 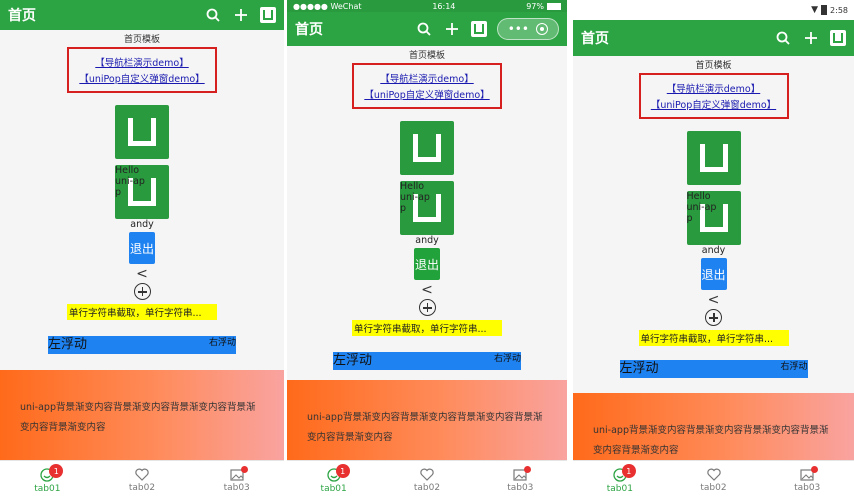 I want to click on status-bar: ▼ 2:58, so click(x=713, y=10).